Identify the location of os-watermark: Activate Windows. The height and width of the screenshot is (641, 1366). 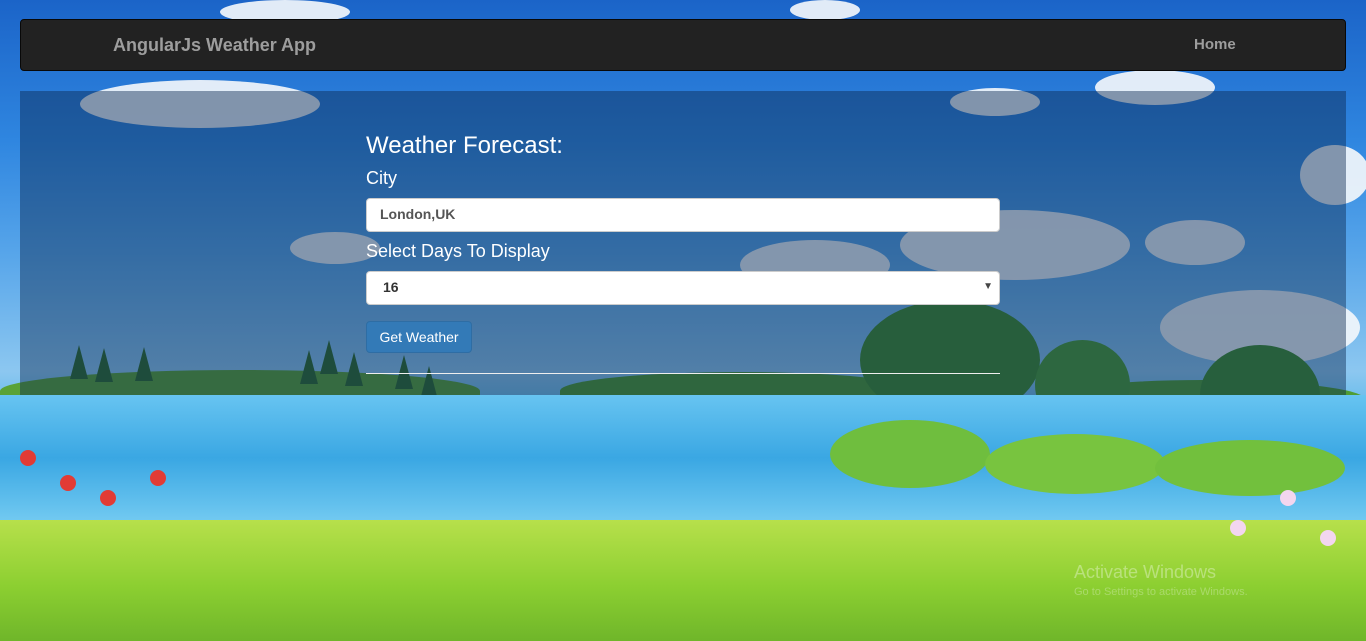
(1145, 572).